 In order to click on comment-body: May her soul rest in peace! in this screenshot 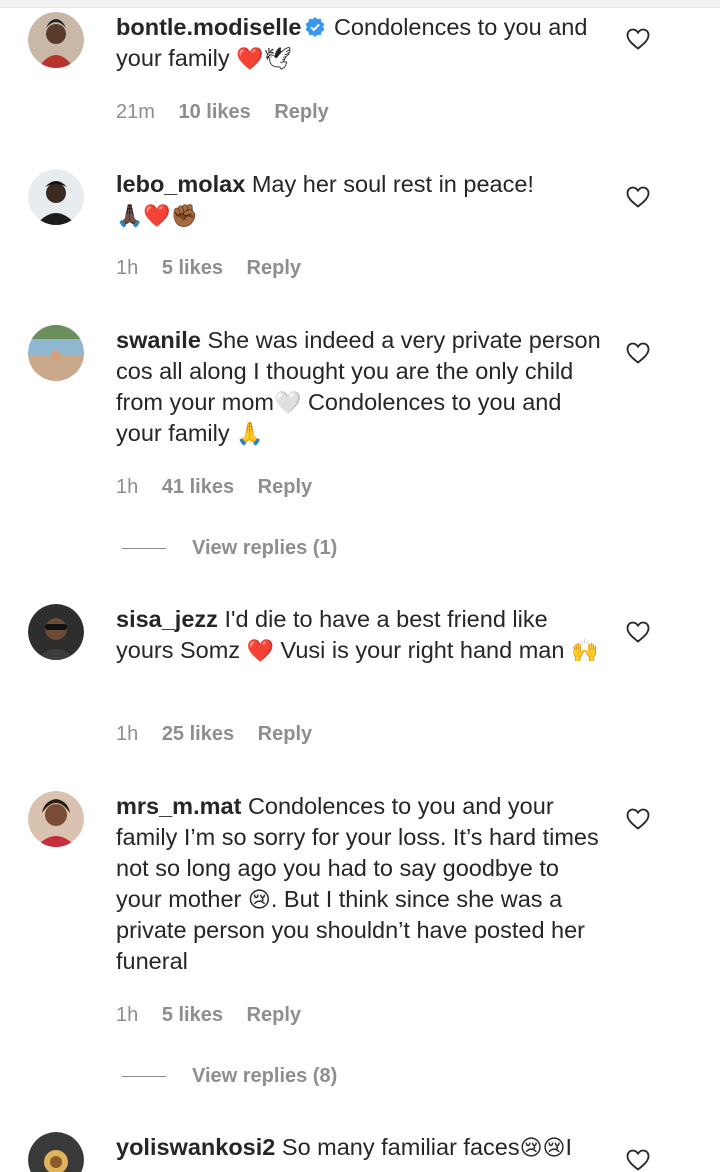, I will do `click(392, 184)`.